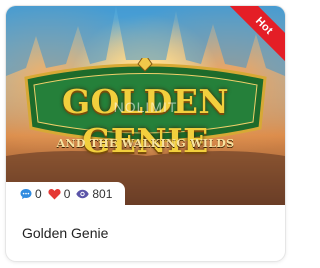  What do you see at coordinates (26, 194) in the screenshot?
I see `comment-icon` at bounding box center [26, 194].